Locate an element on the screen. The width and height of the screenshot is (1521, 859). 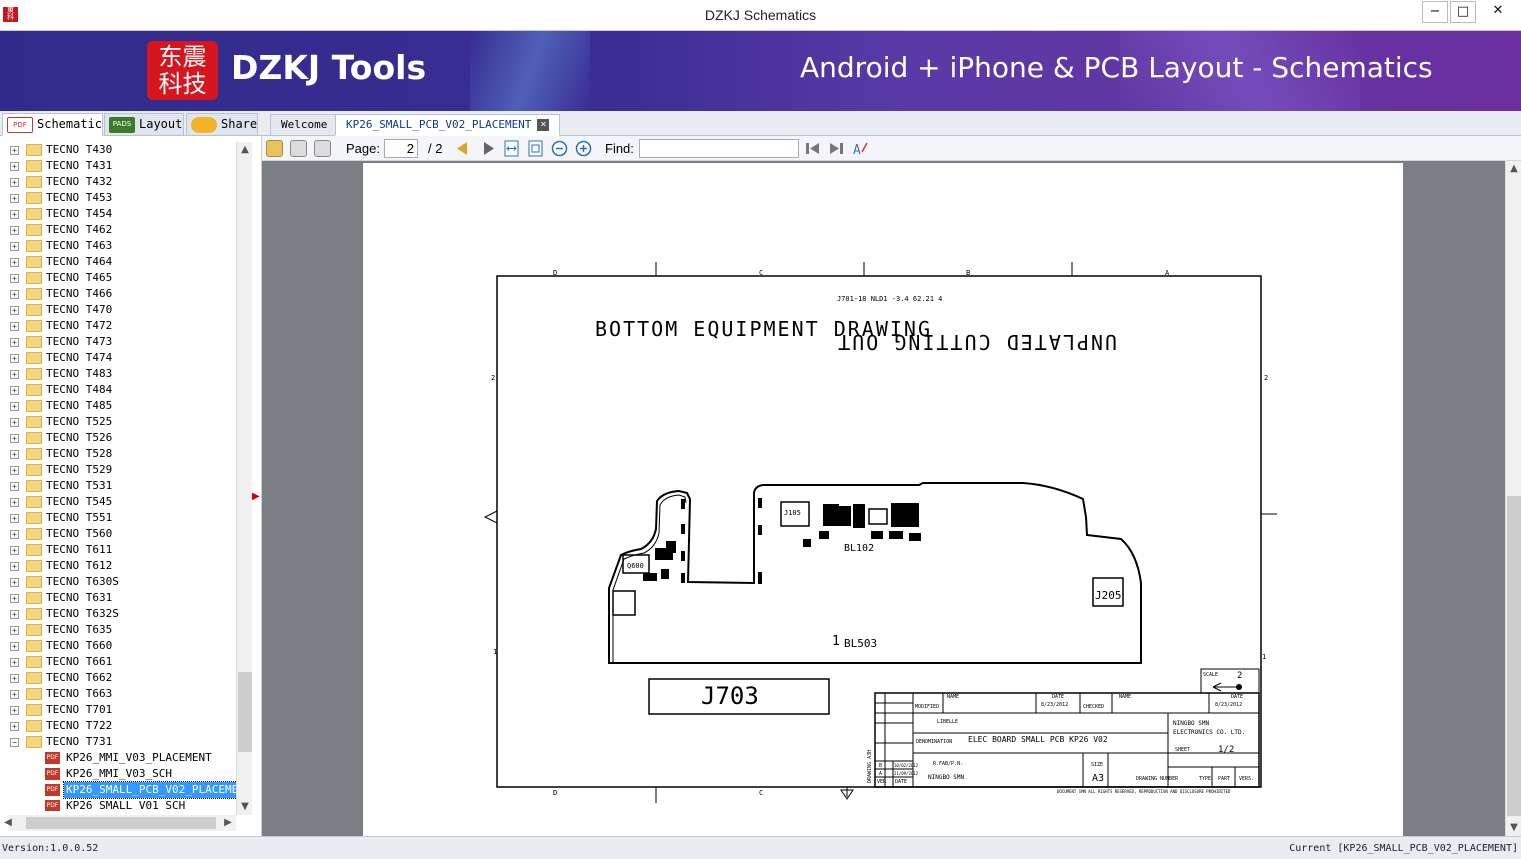
tree-folder: + TECNO T660 is located at coordinates (118, 646).